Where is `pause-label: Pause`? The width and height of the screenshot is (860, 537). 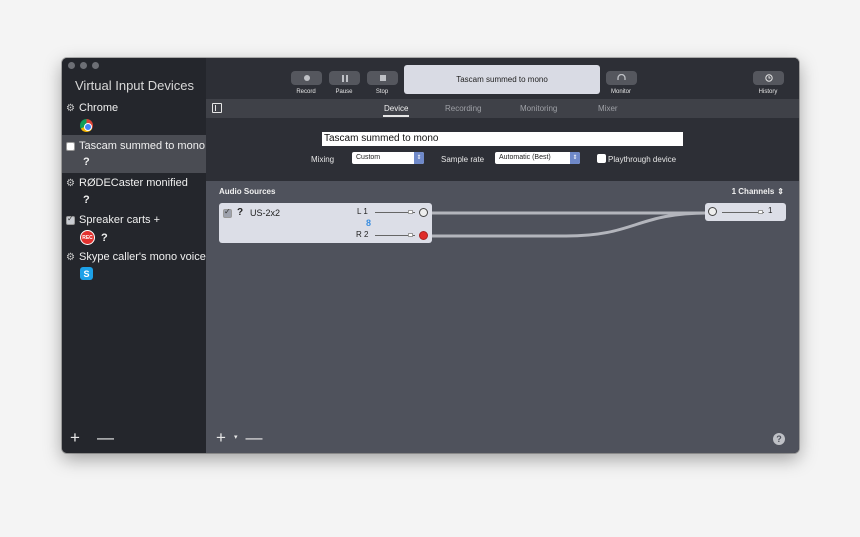 pause-label: Pause is located at coordinates (344, 92).